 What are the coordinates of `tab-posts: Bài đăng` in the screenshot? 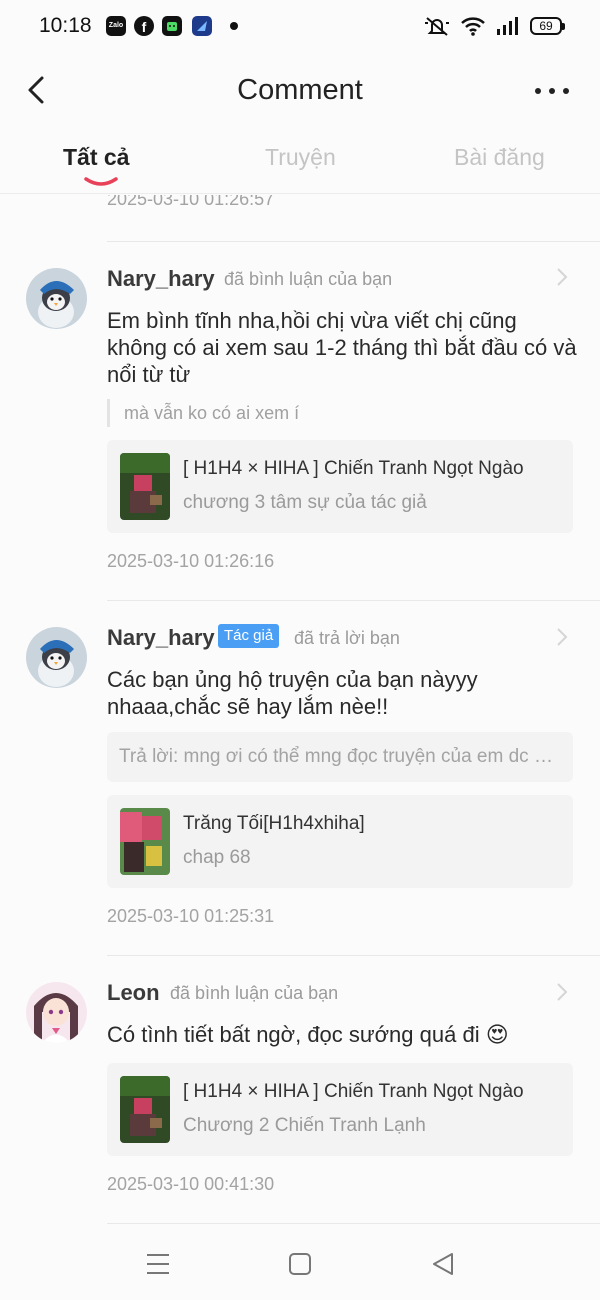 It's located at (499, 157).